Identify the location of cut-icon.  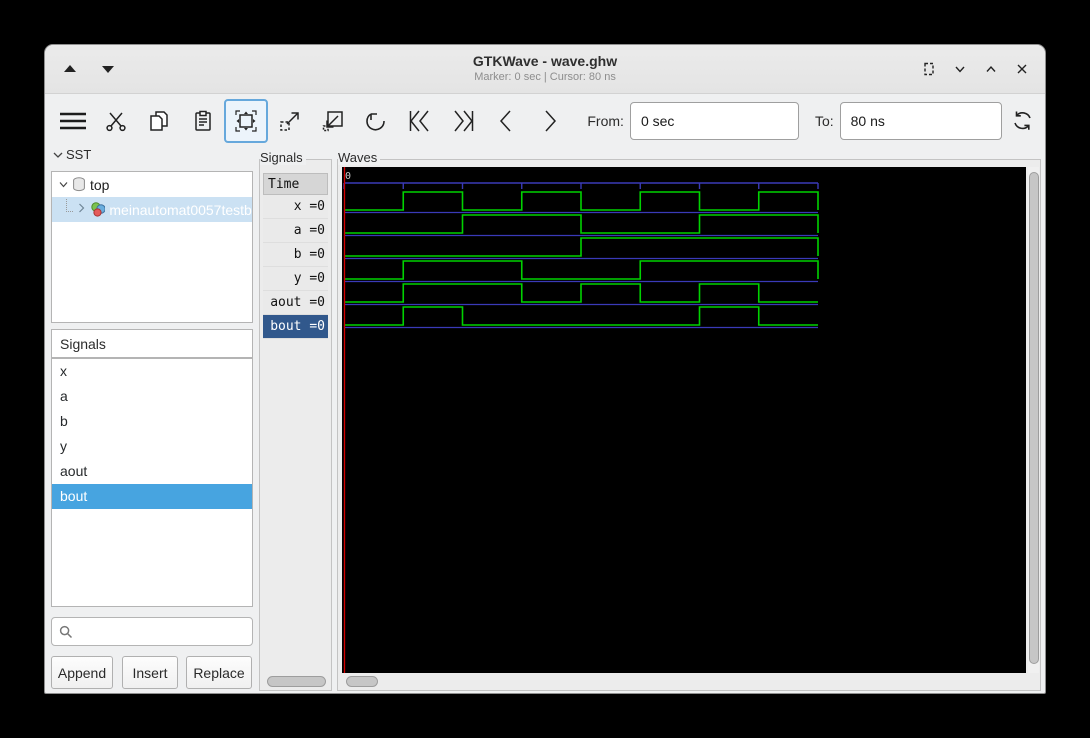
(116, 121).